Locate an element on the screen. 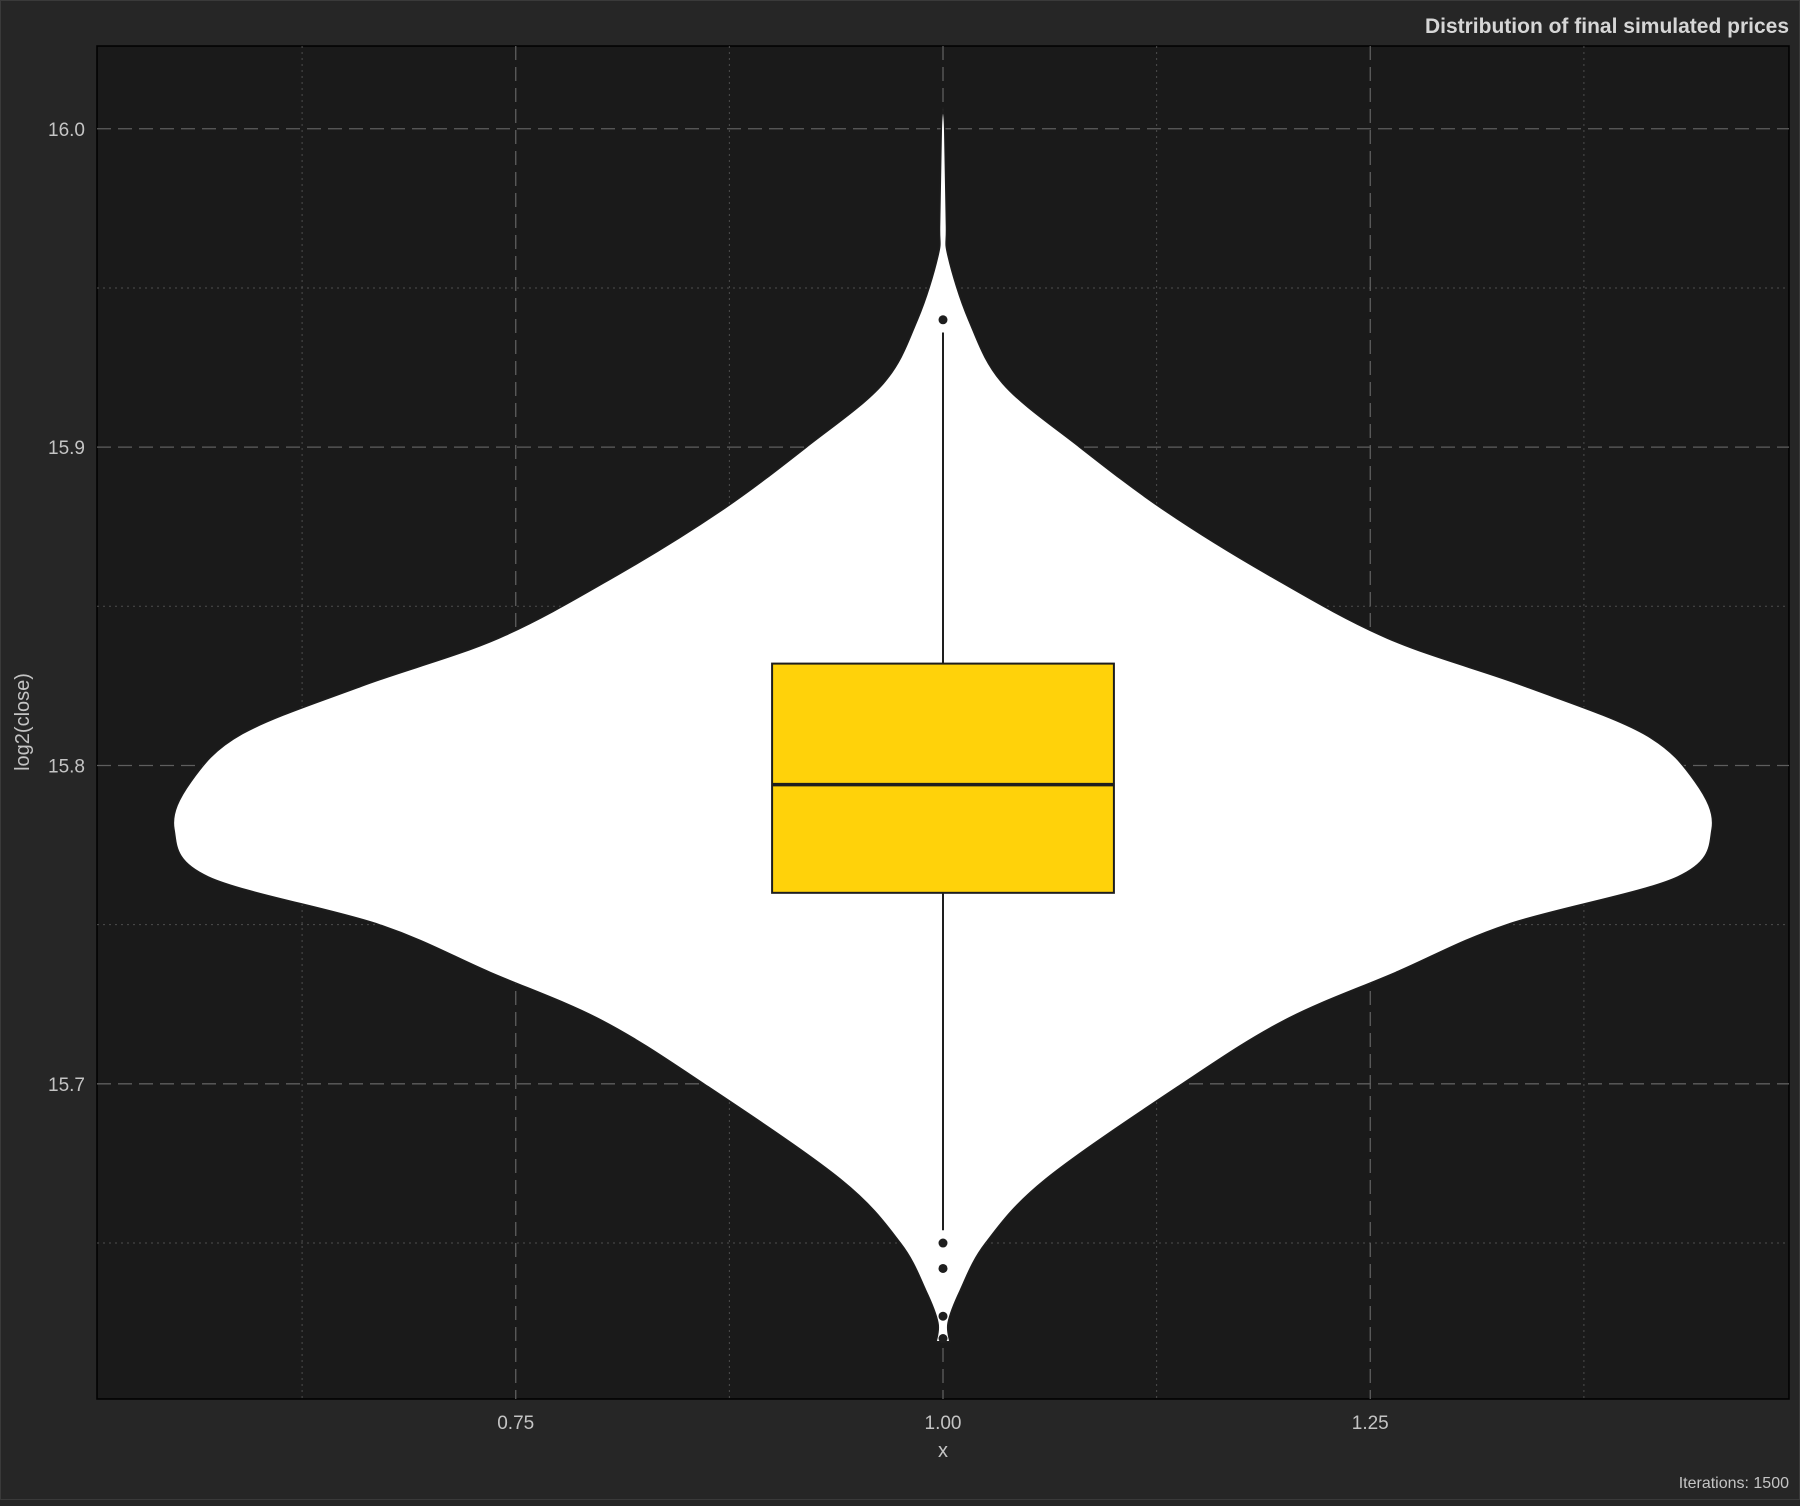  y-tick-label: 15.7 is located at coordinates (66, 1085).